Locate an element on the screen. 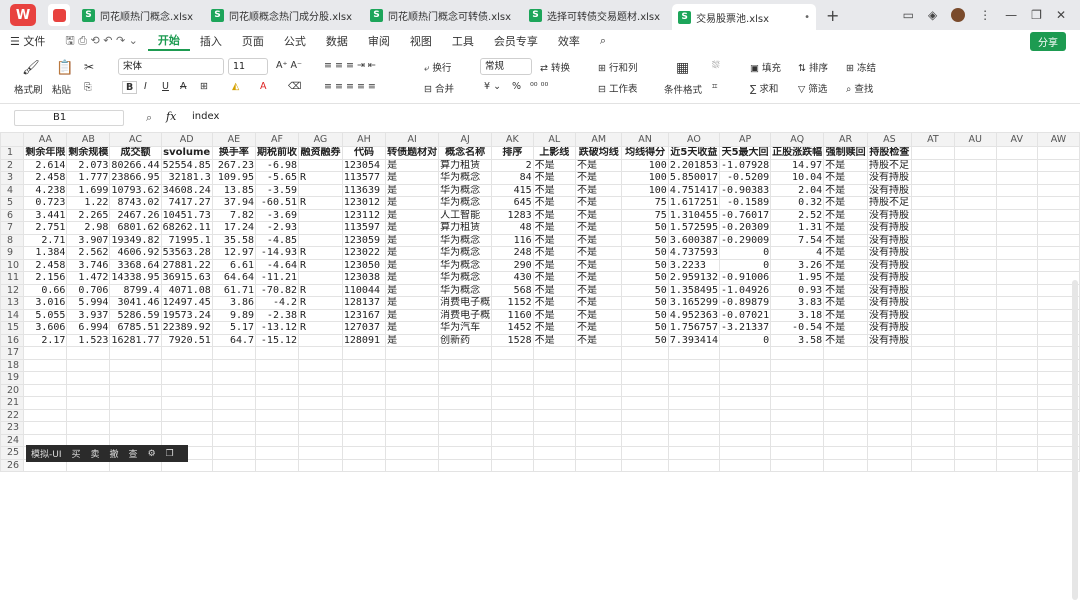  row-header: 6 is located at coordinates (12, 215).